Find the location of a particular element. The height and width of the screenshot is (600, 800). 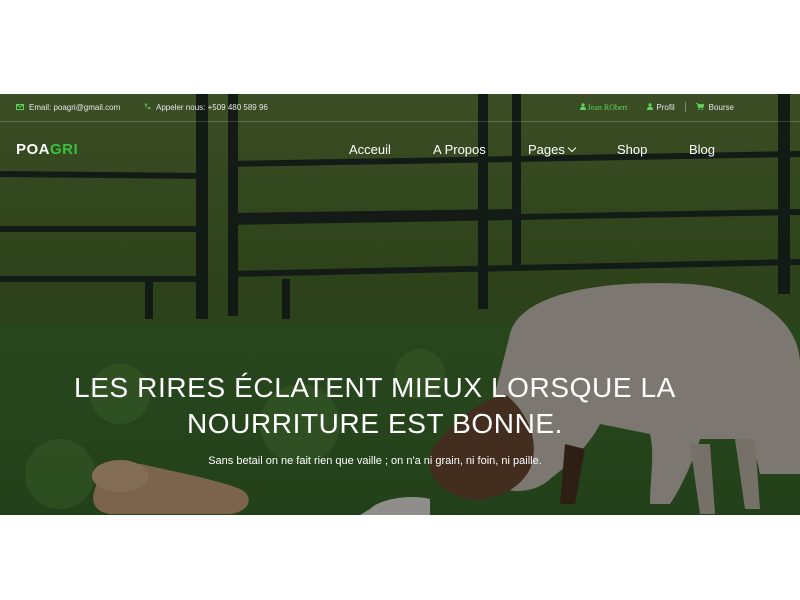

profile-link: Profil is located at coordinates (661, 107).